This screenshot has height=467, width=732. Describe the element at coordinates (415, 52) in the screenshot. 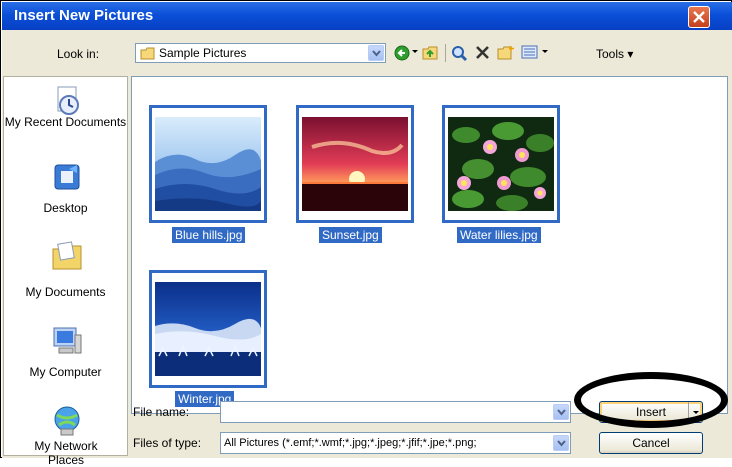

I see `back-dropdown-icon` at that location.